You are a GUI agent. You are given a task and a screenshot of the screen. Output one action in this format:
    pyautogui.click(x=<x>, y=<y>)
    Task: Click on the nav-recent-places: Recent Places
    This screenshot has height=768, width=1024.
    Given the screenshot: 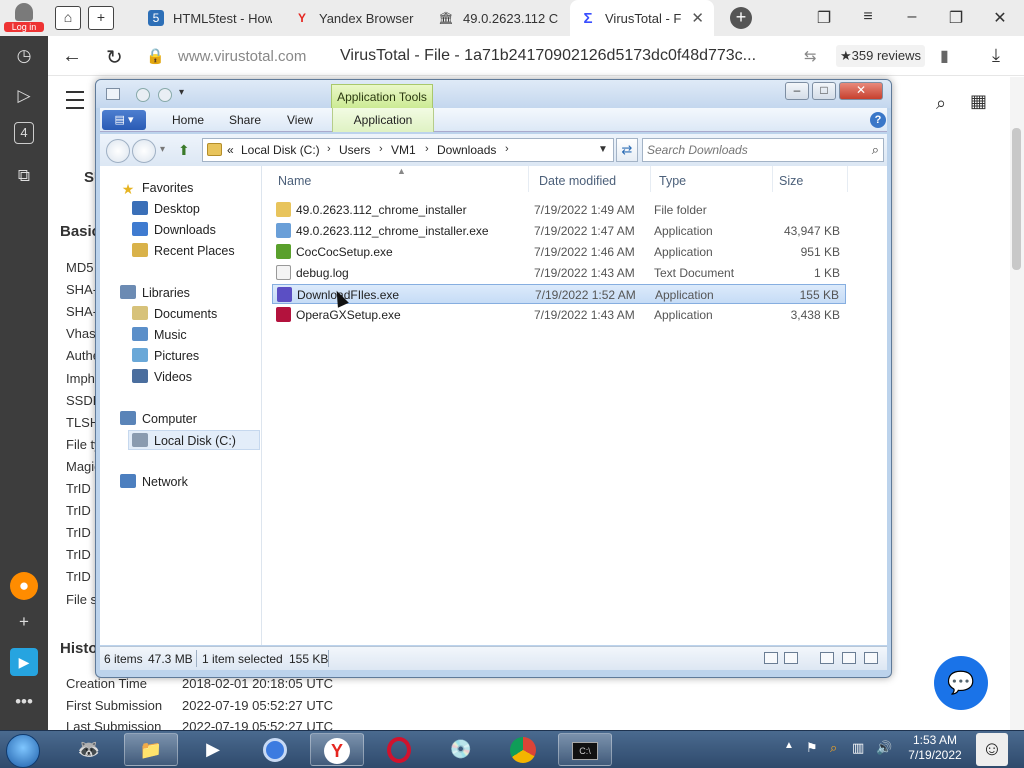 What is the action you would take?
    pyautogui.click(x=186, y=251)
    